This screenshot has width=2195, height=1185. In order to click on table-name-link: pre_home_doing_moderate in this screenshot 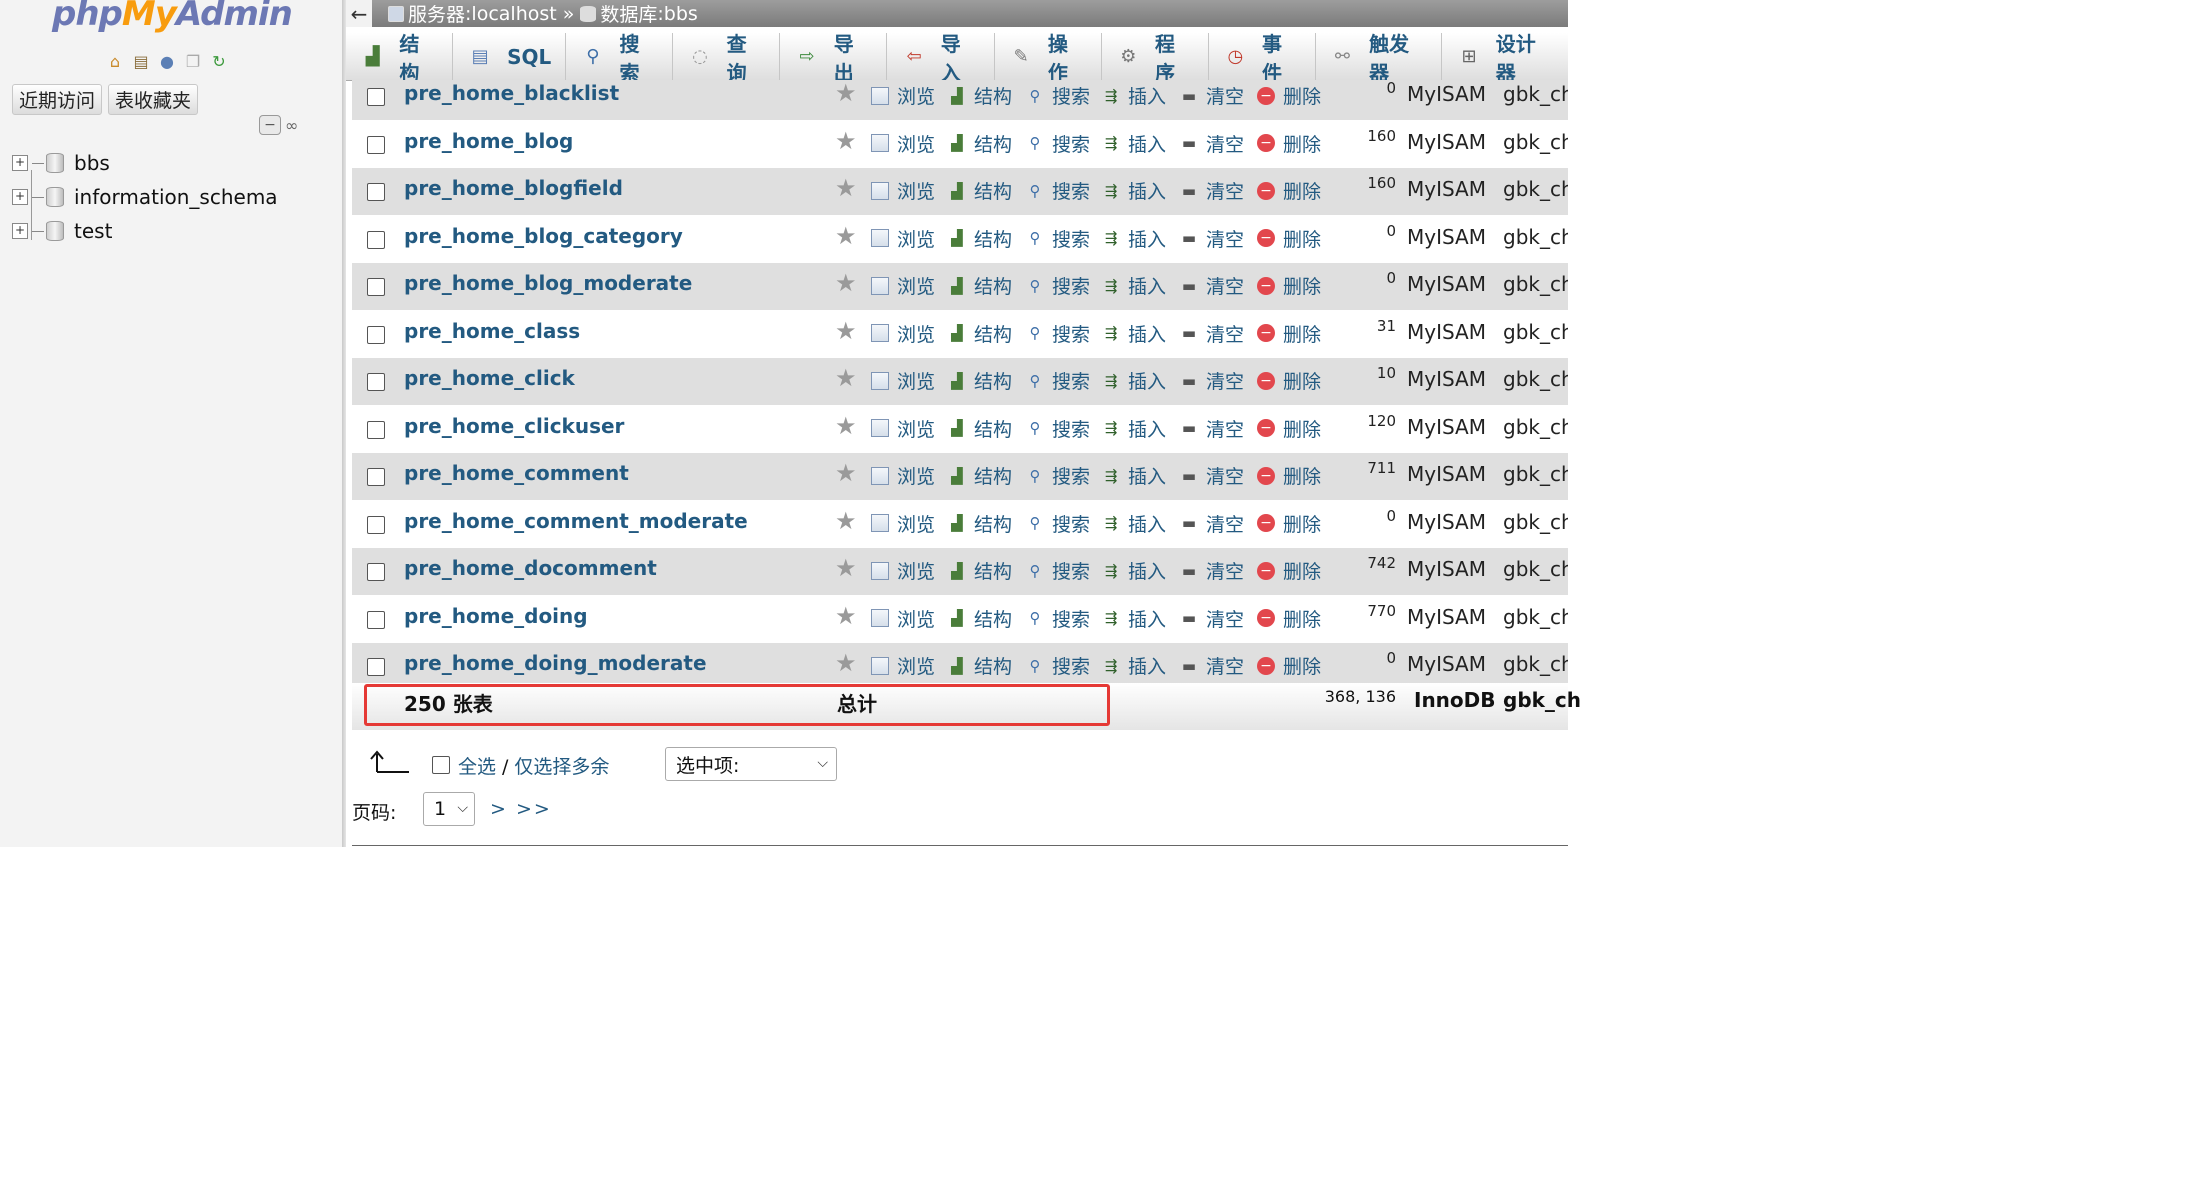, I will do `click(555, 663)`.